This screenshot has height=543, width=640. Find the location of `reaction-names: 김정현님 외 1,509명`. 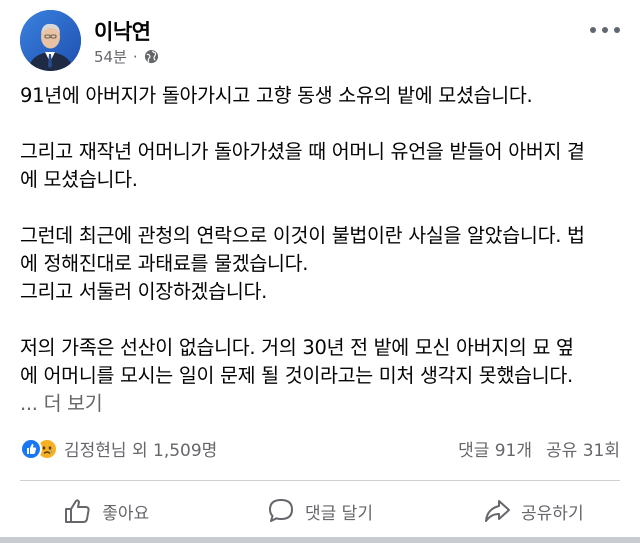

reaction-names: 김정현님 외 1,509명 is located at coordinates (141, 451).